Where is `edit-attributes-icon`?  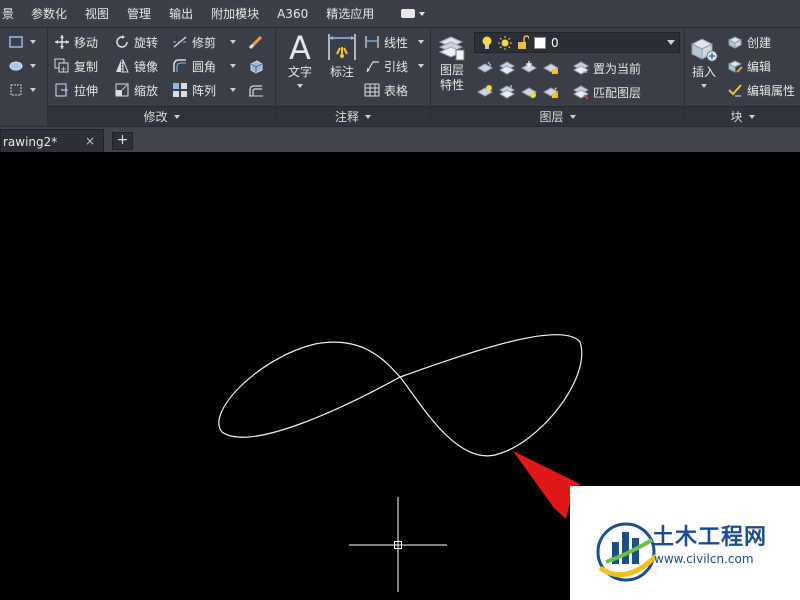 edit-attributes-icon is located at coordinates (735, 90).